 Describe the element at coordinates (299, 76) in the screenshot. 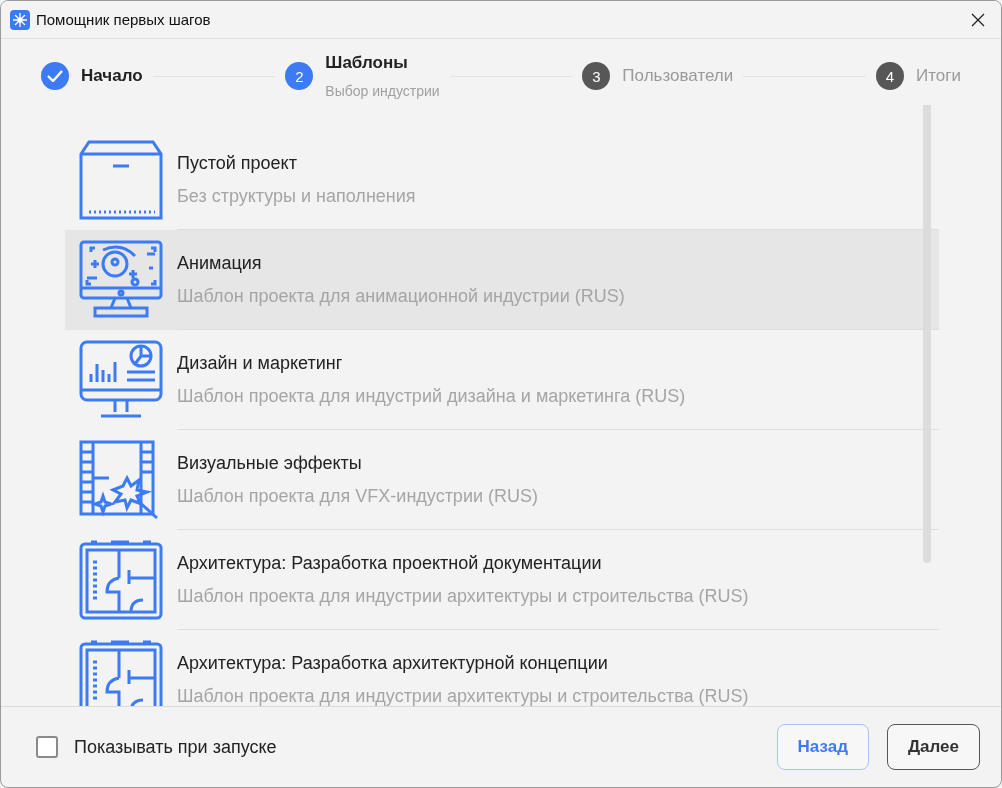

I see `step-indicator: 2` at that location.